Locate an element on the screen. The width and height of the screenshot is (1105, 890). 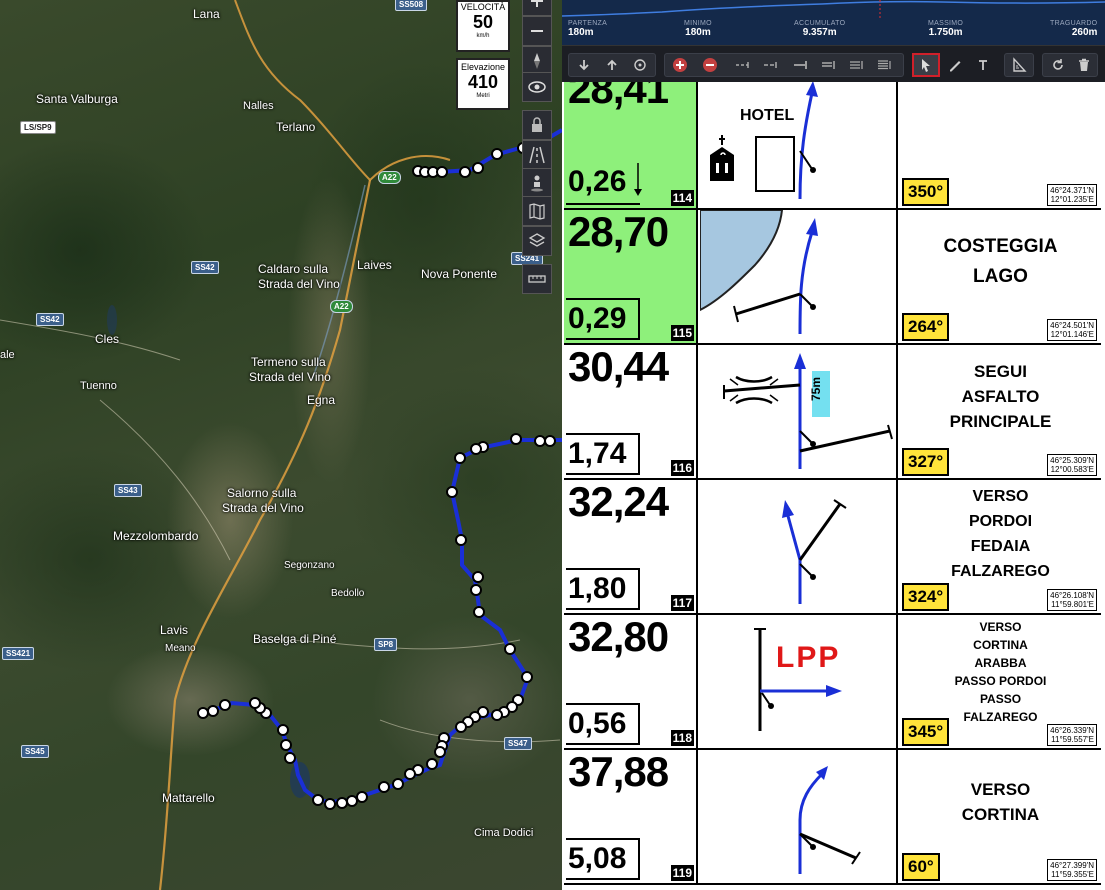
pen-icon is located at coordinates (955, 66).